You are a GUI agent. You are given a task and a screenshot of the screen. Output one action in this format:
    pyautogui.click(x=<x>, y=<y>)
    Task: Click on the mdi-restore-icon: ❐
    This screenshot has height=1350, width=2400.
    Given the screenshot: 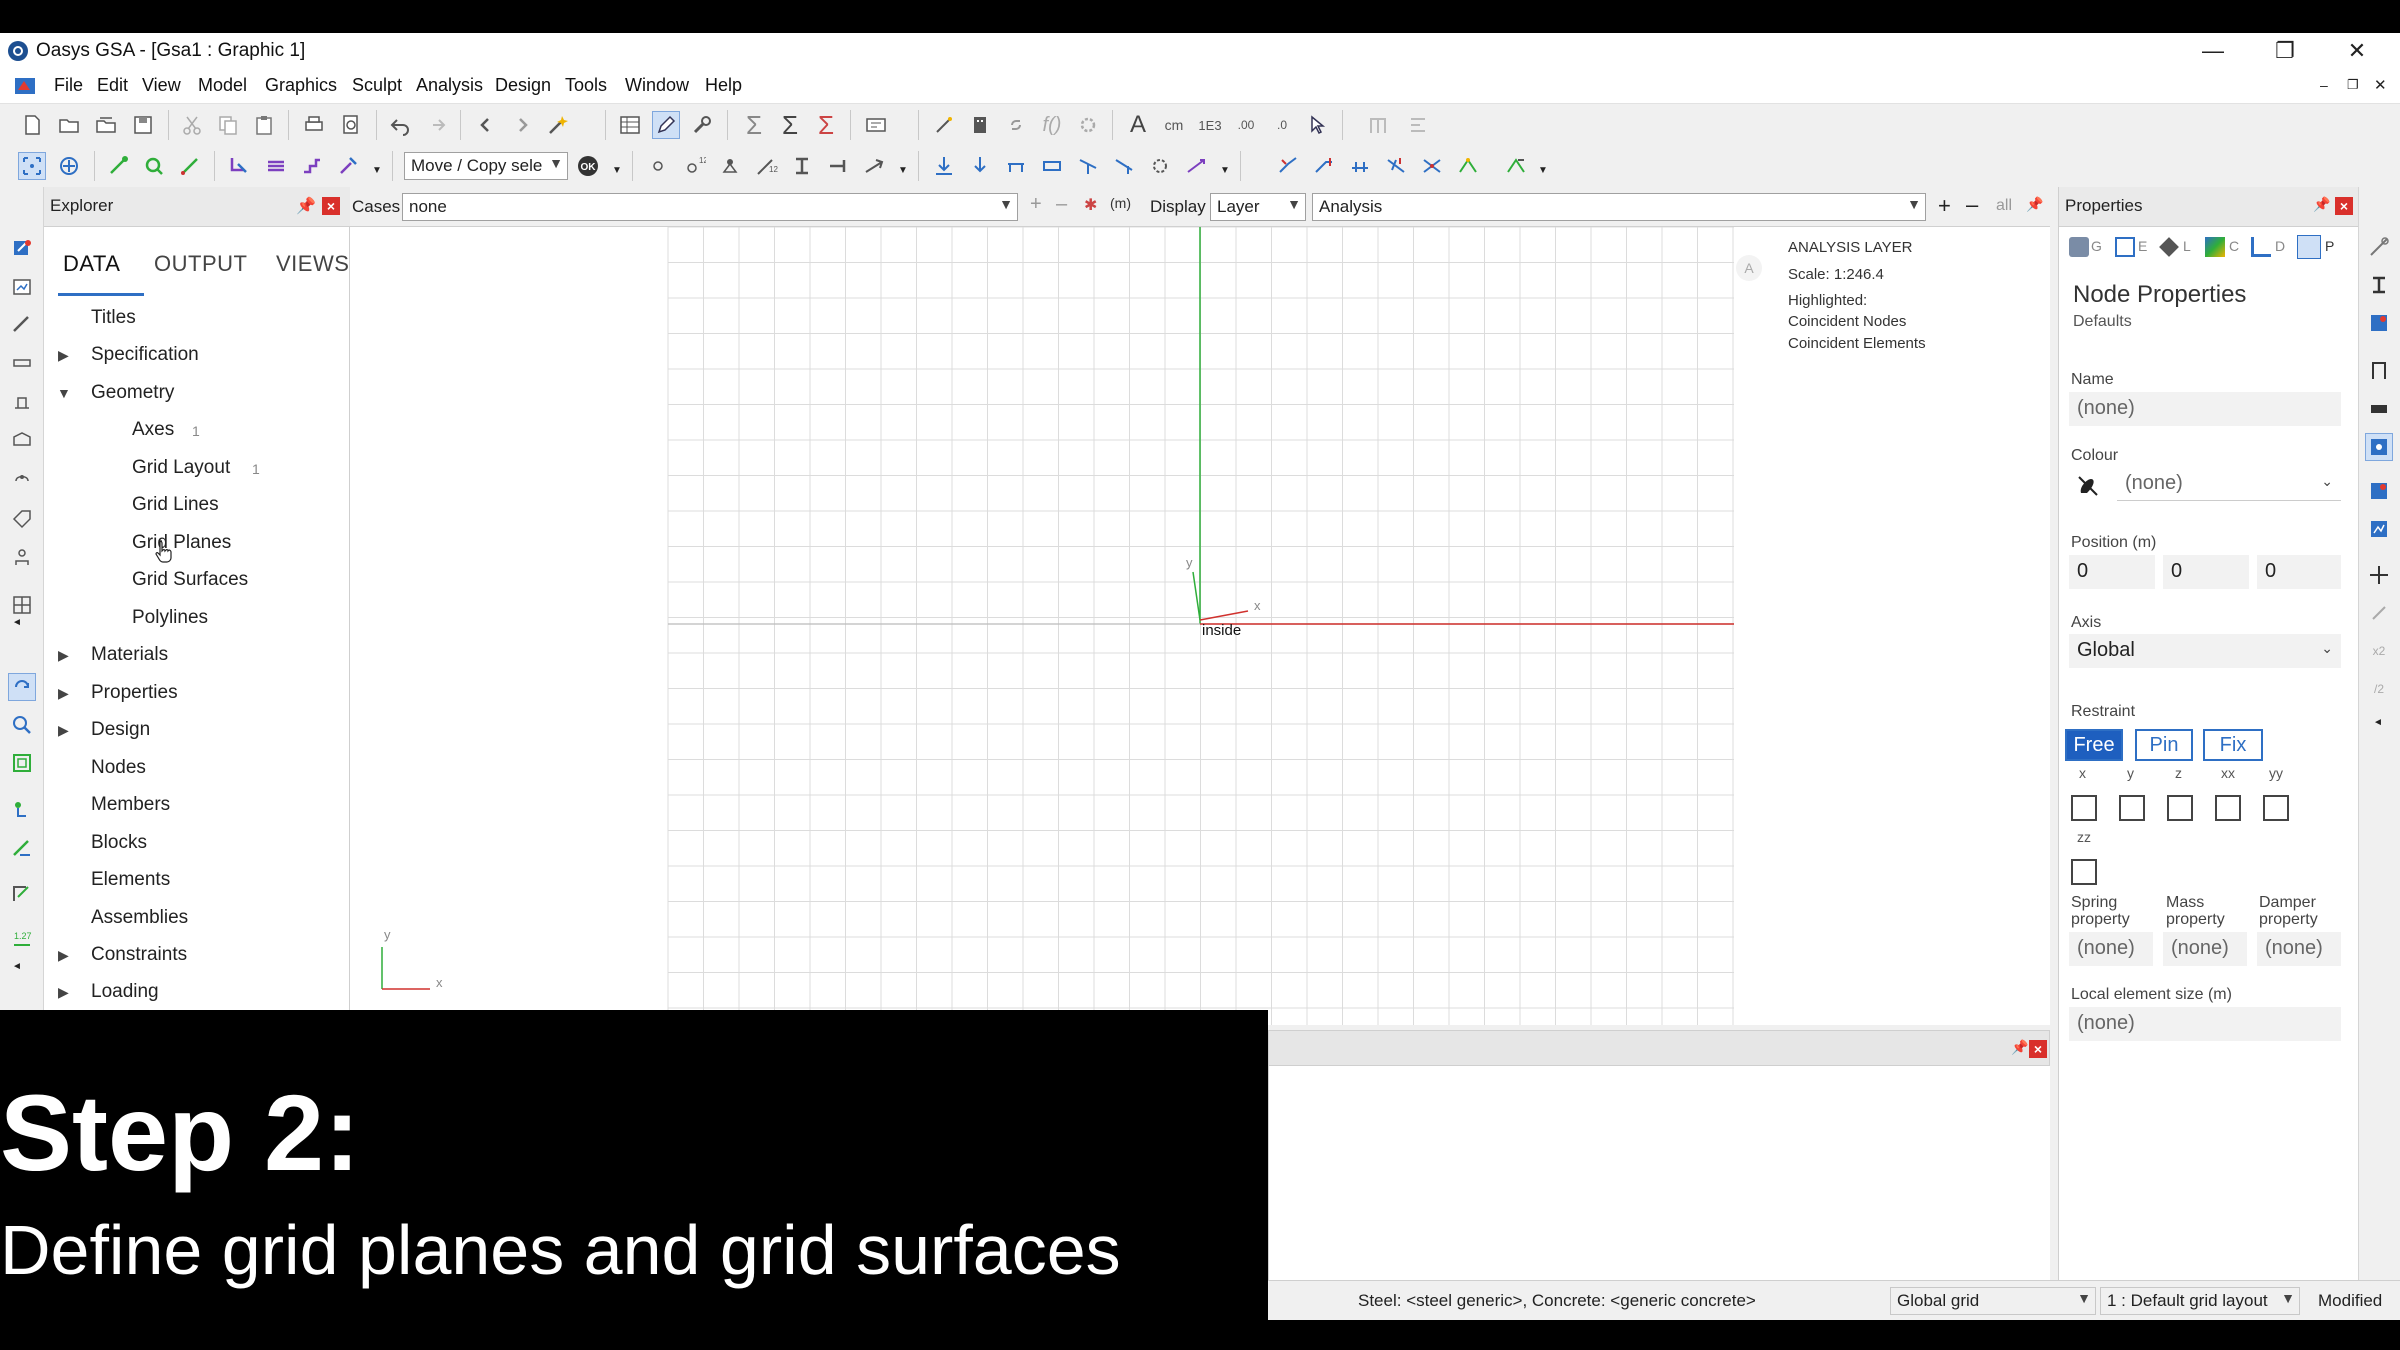 What is the action you would take?
    pyautogui.click(x=2353, y=85)
    